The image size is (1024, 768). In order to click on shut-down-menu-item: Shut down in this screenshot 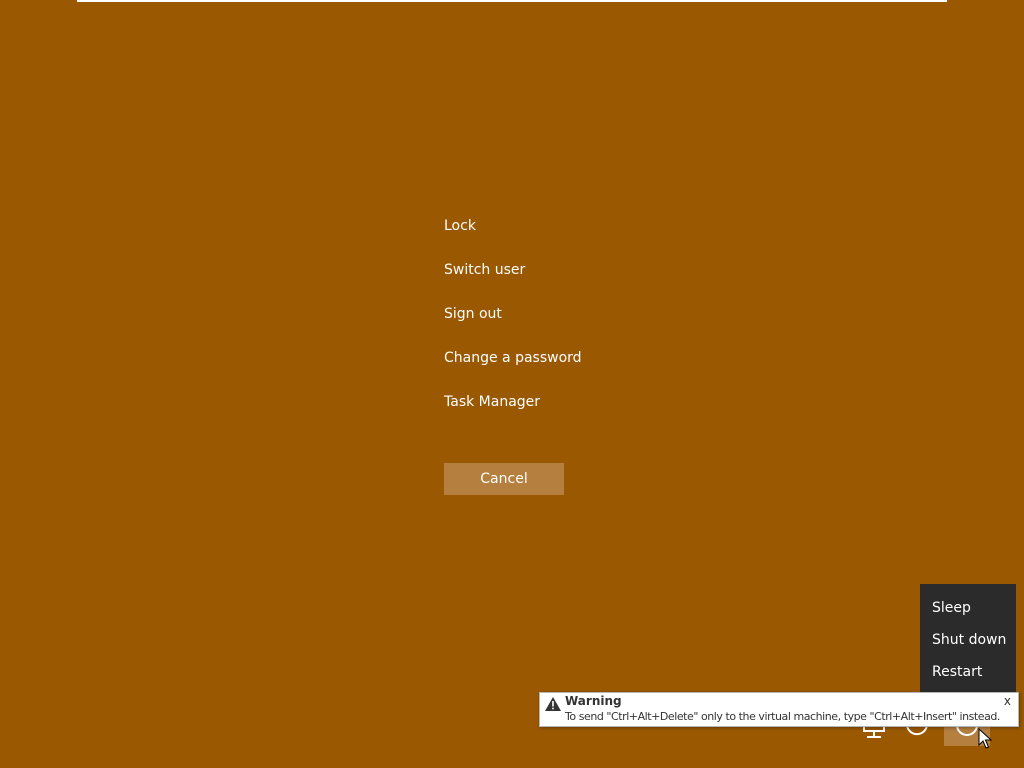, I will do `click(968, 646)`.